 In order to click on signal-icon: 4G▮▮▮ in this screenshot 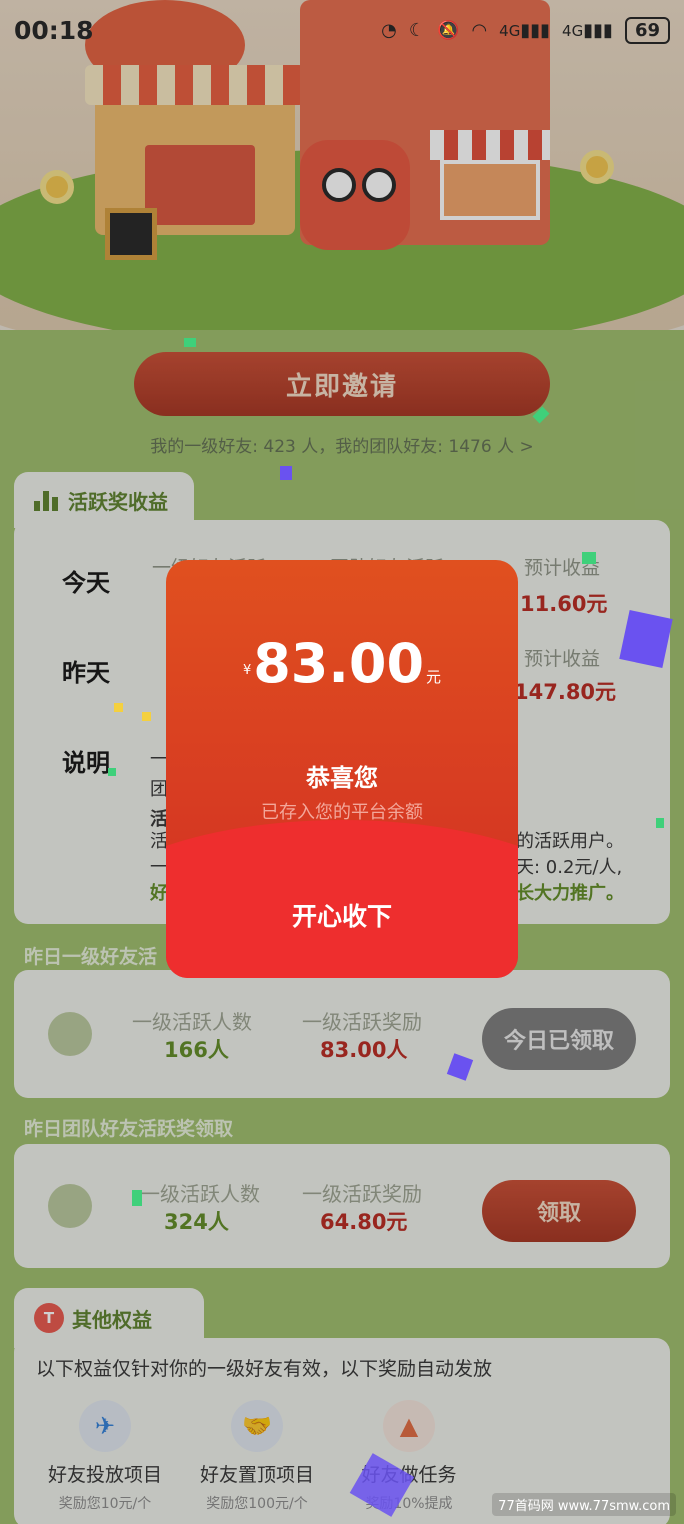, I will do `click(525, 30)`.